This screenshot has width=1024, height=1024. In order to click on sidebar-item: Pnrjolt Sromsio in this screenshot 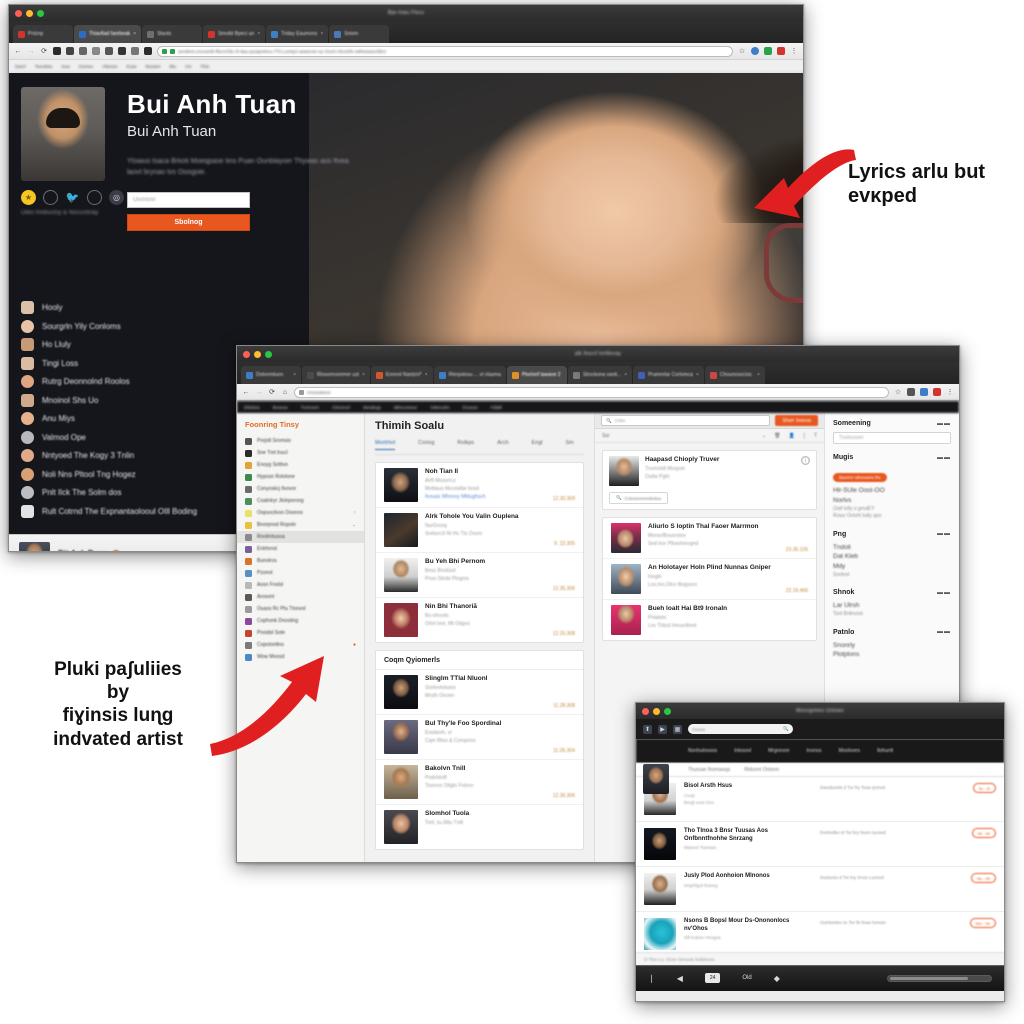, I will do `click(300, 441)`.